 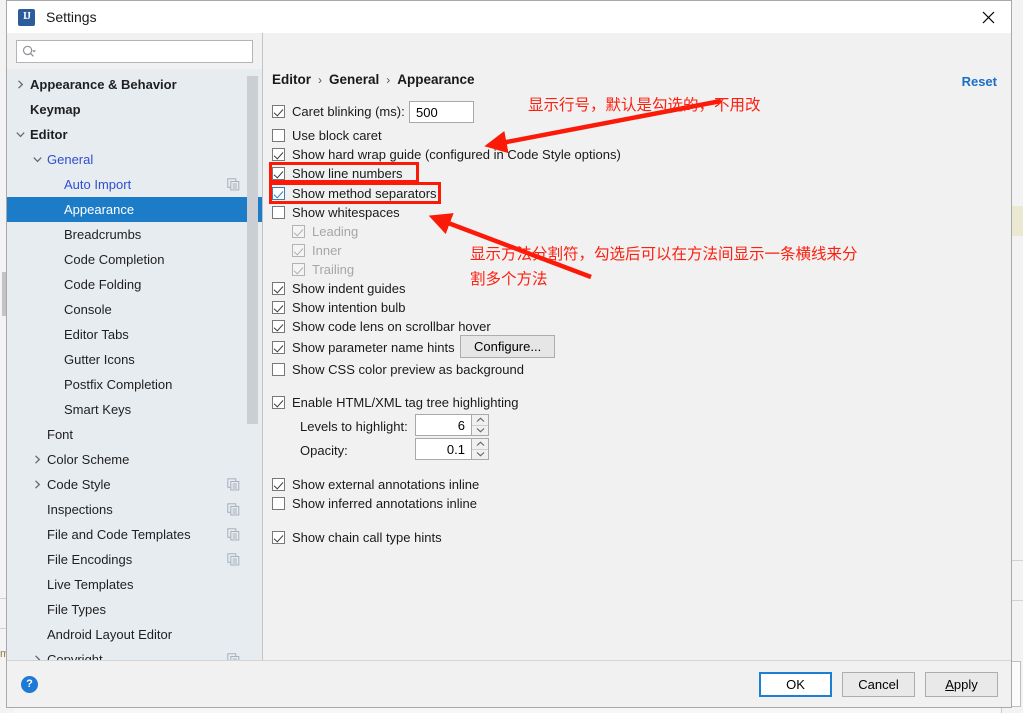 What do you see at coordinates (278, 193) in the screenshot?
I see `show-method-separators-checkbox` at bounding box center [278, 193].